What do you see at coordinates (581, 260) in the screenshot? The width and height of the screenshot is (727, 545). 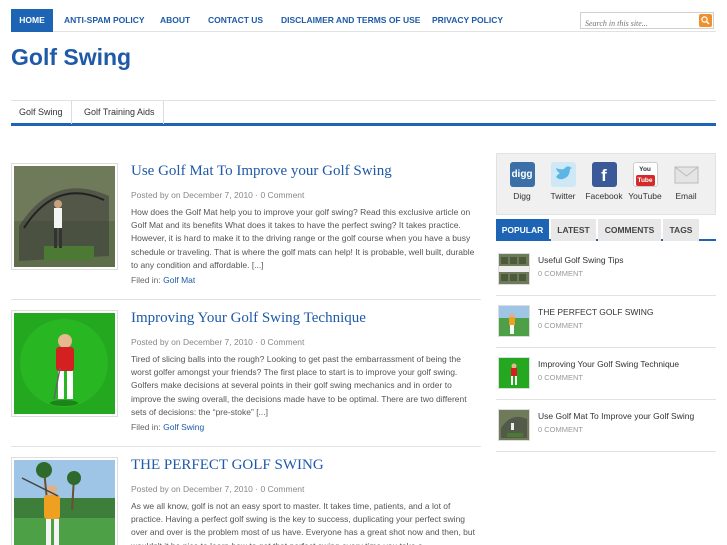 I see `sidebar-post-title: Useful Golf Swing Tips` at bounding box center [581, 260].